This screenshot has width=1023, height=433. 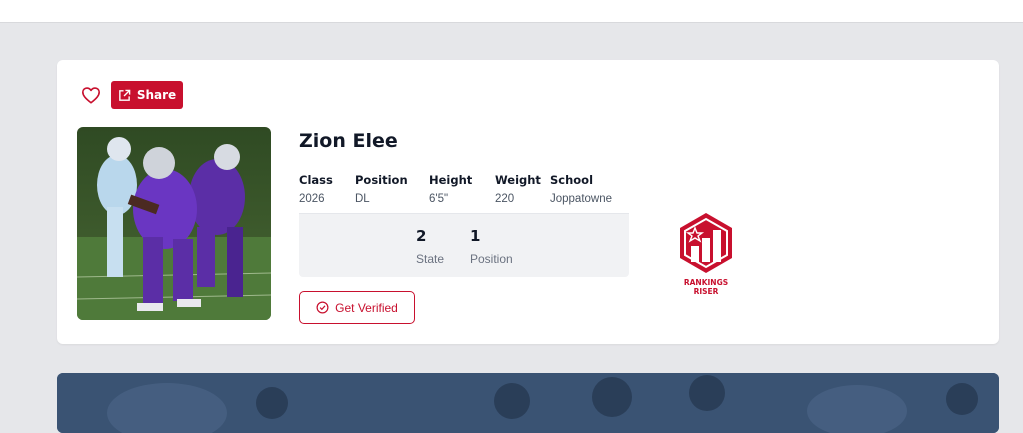 I want to click on get-verified-label: Get Verified, so click(x=366, y=307).